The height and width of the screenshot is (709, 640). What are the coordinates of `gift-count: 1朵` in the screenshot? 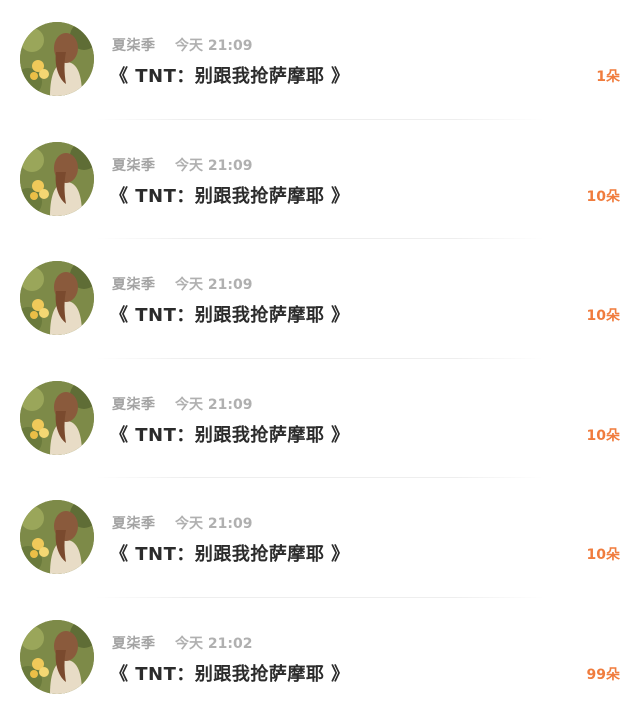 It's located at (608, 77).